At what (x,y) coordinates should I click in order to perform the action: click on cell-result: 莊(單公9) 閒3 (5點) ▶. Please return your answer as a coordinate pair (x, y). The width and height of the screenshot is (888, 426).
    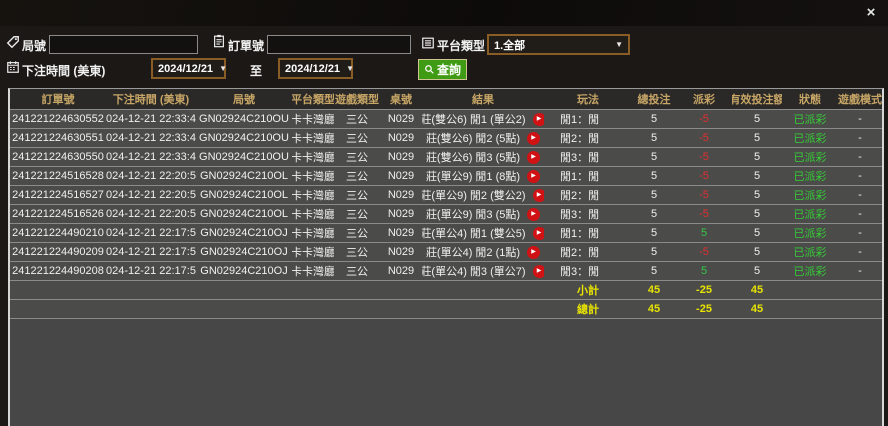
    Looking at the image, I should click on (483, 214).